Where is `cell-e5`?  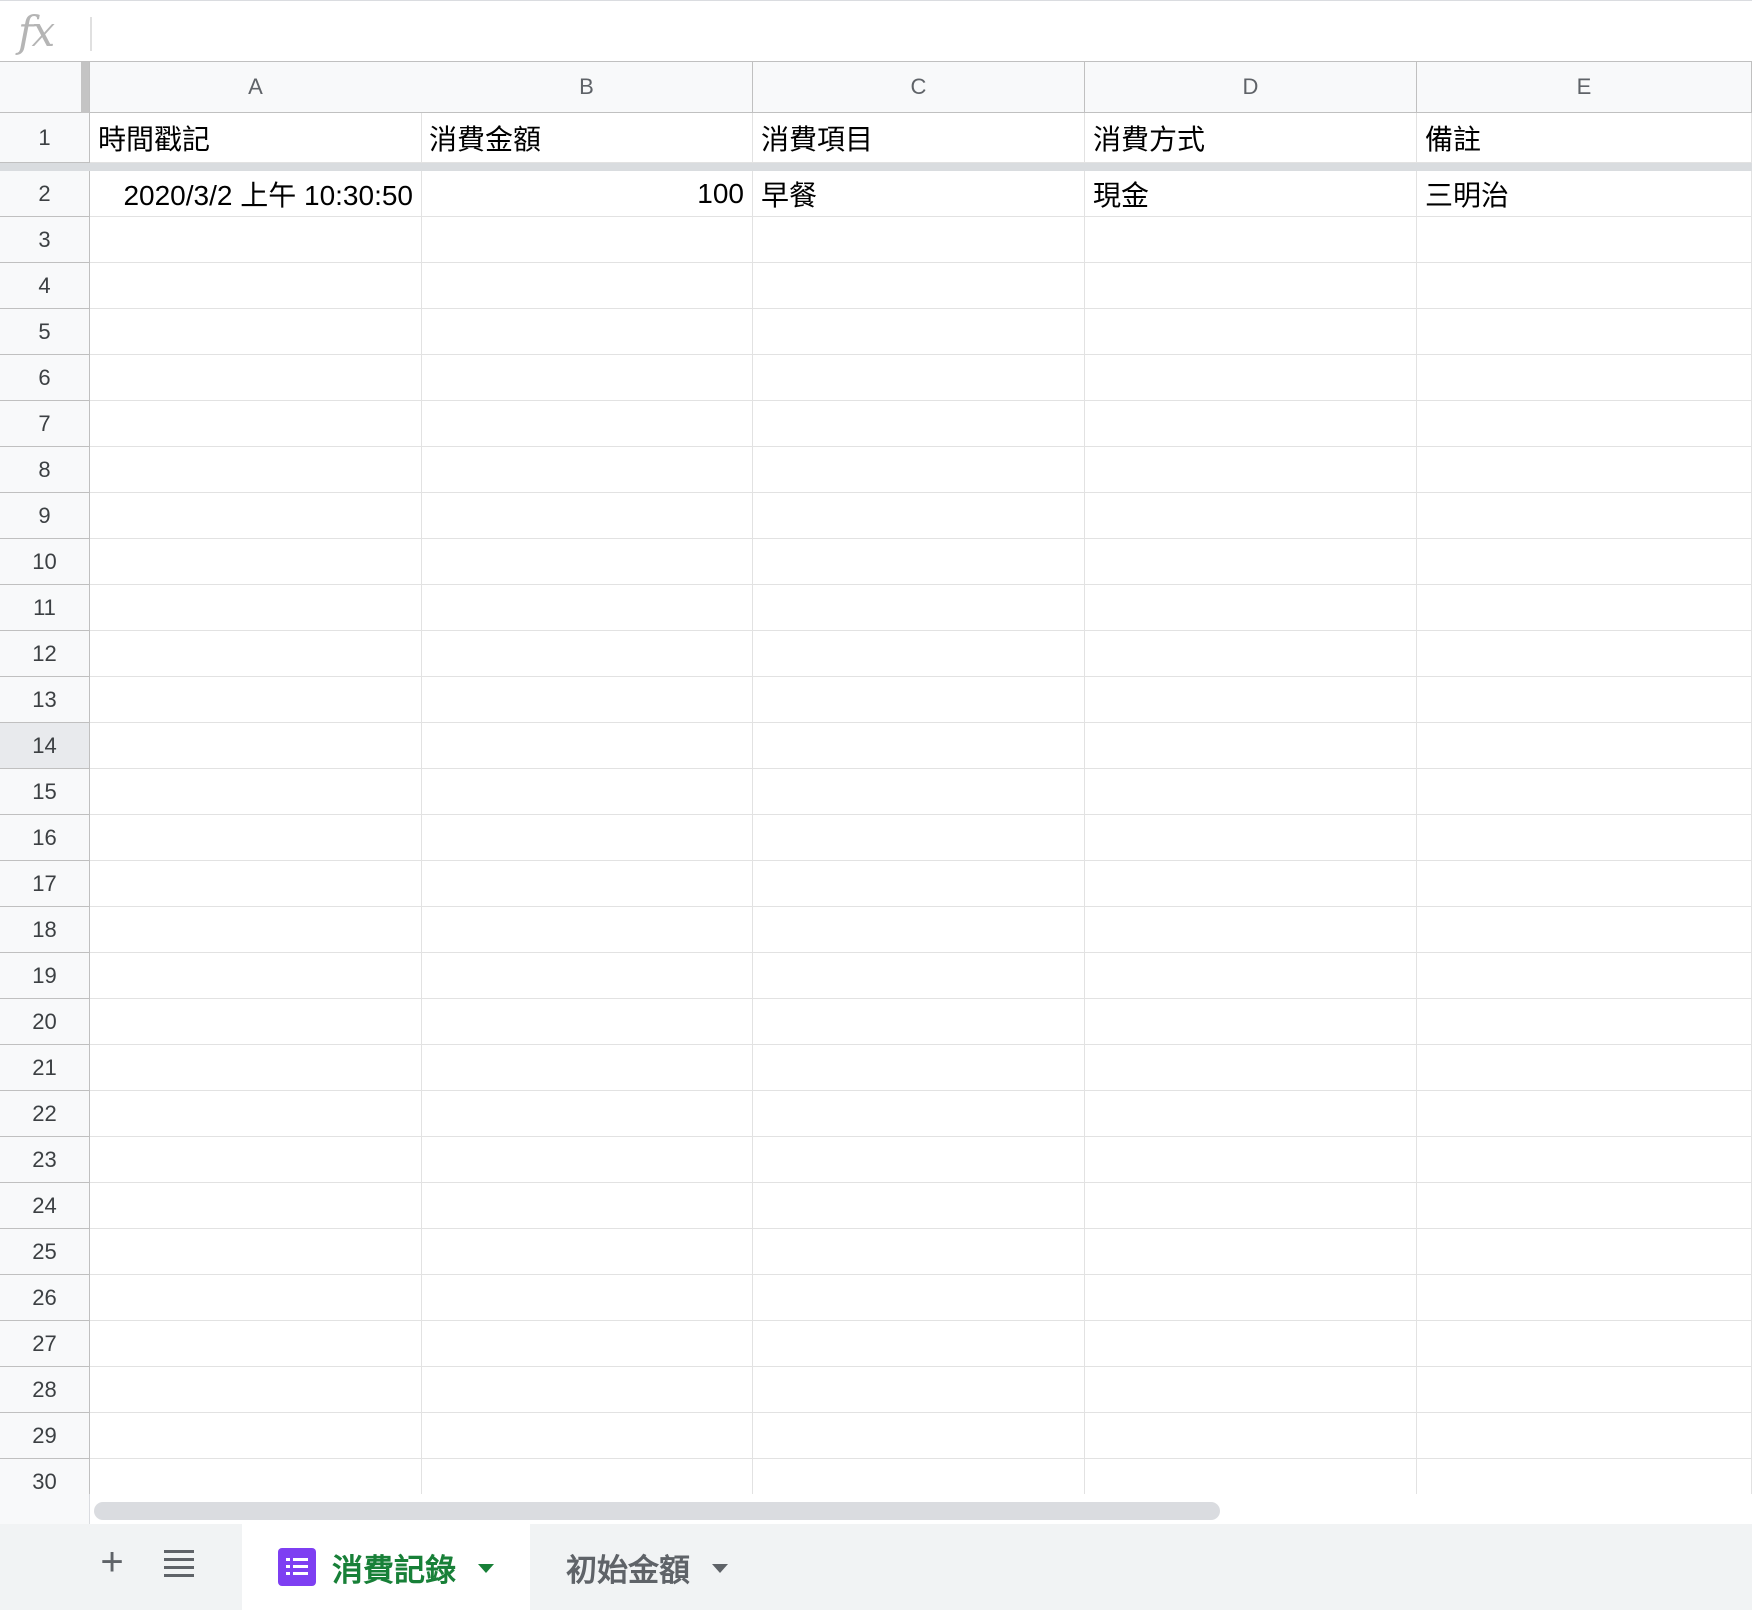
cell-e5 is located at coordinates (1584, 332).